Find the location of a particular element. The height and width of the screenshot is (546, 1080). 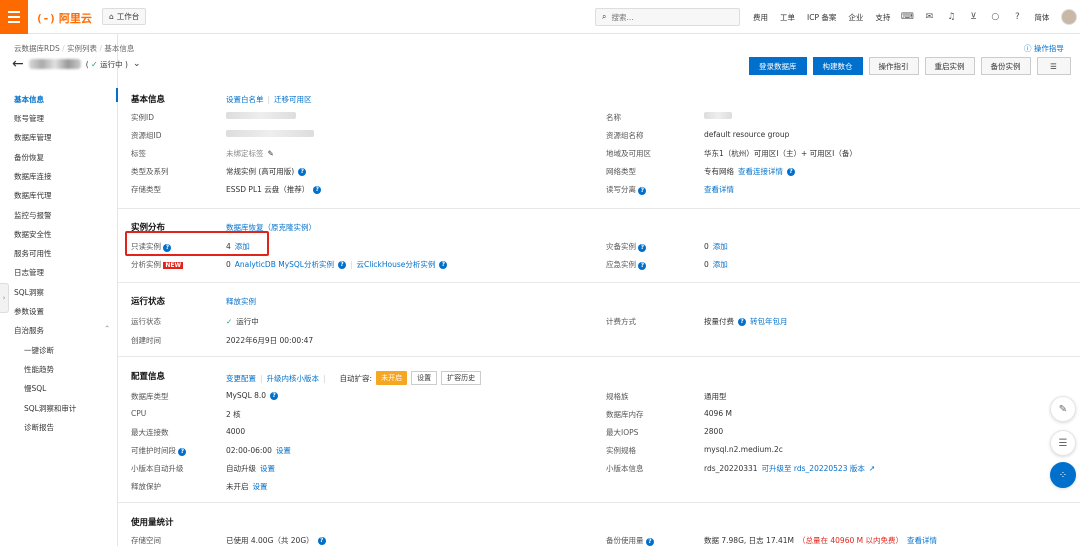

restart-button: 重启实例 is located at coordinates (949, 66).